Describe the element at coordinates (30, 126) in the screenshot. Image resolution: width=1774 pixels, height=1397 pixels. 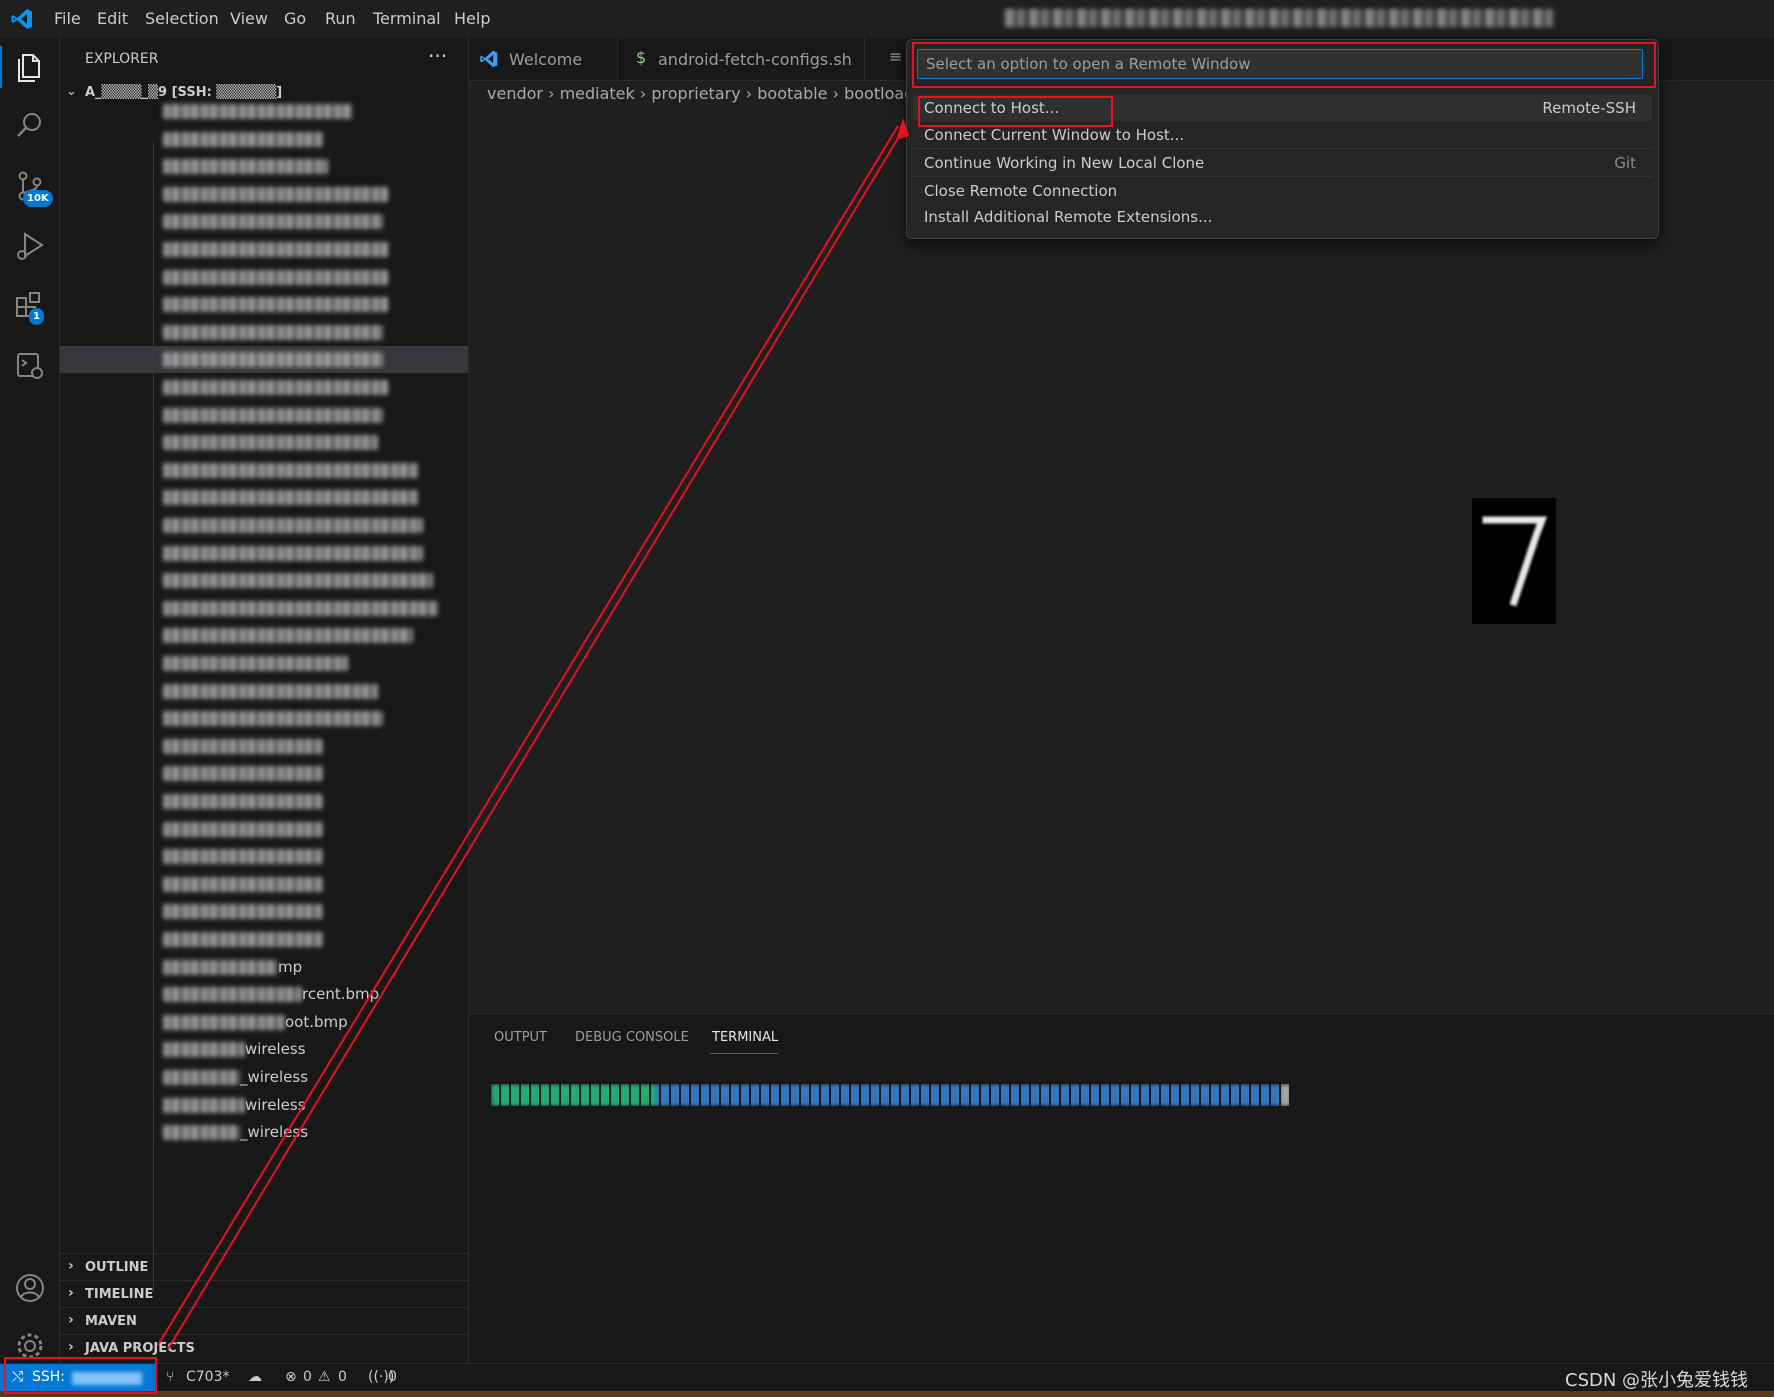
I see `search-icon` at that location.